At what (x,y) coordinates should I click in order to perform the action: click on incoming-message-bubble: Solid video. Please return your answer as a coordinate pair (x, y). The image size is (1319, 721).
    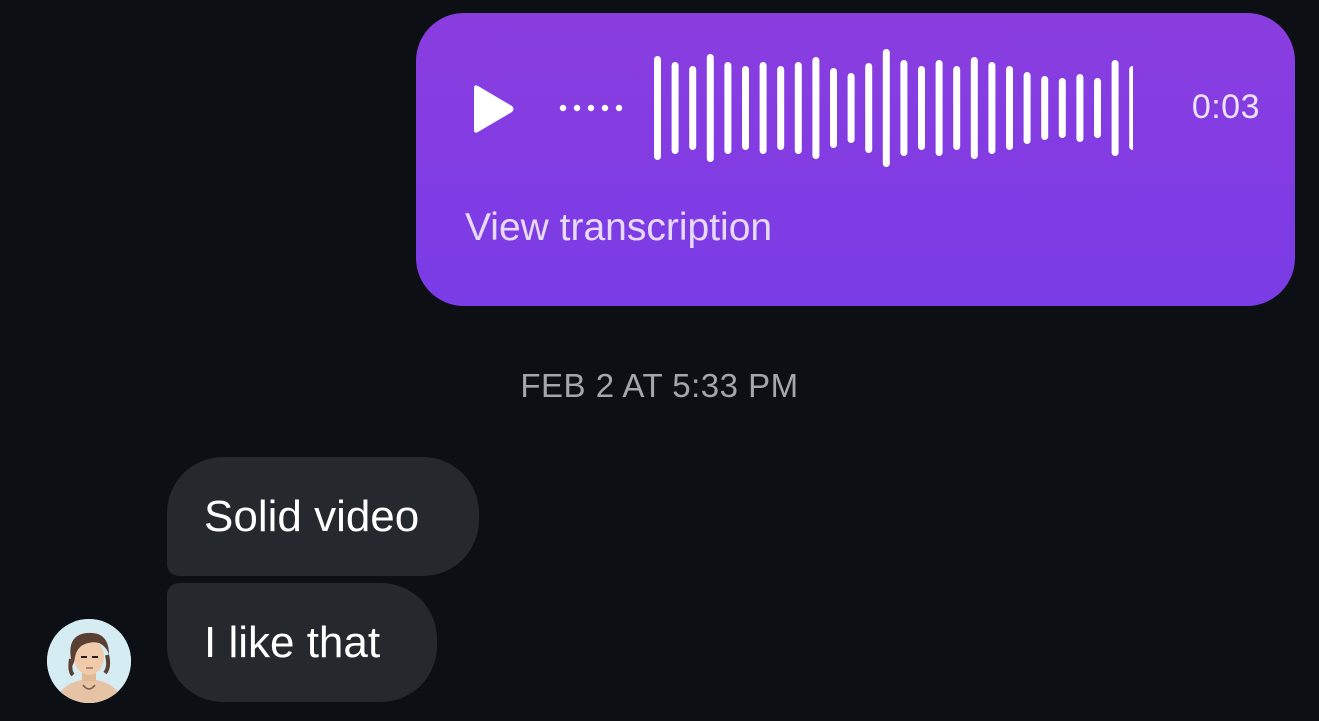
    Looking at the image, I should click on (323, 516).